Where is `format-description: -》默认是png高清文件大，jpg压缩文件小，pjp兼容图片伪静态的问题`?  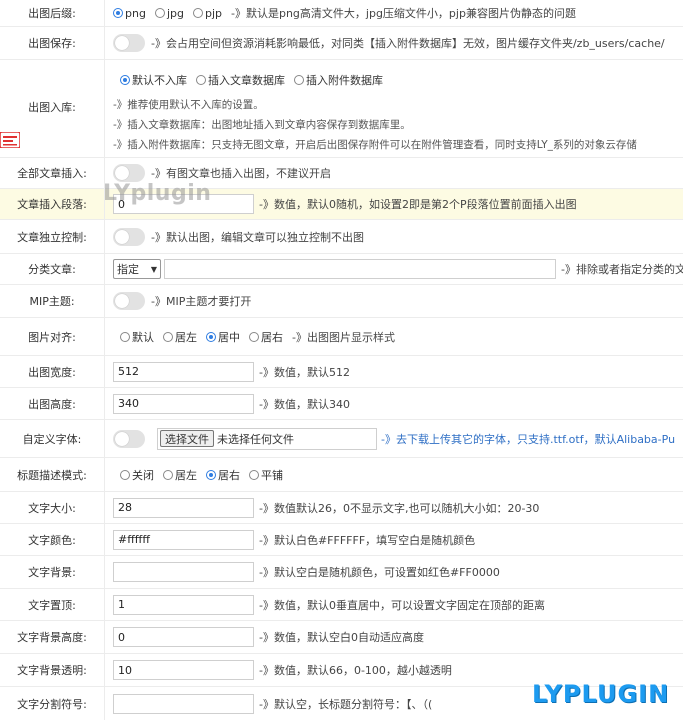 format-description: -》默认是png高清文件大，jpg压缩文件小，pjp兼容图片伪静态的问题 is located at coordinates (403, 13).